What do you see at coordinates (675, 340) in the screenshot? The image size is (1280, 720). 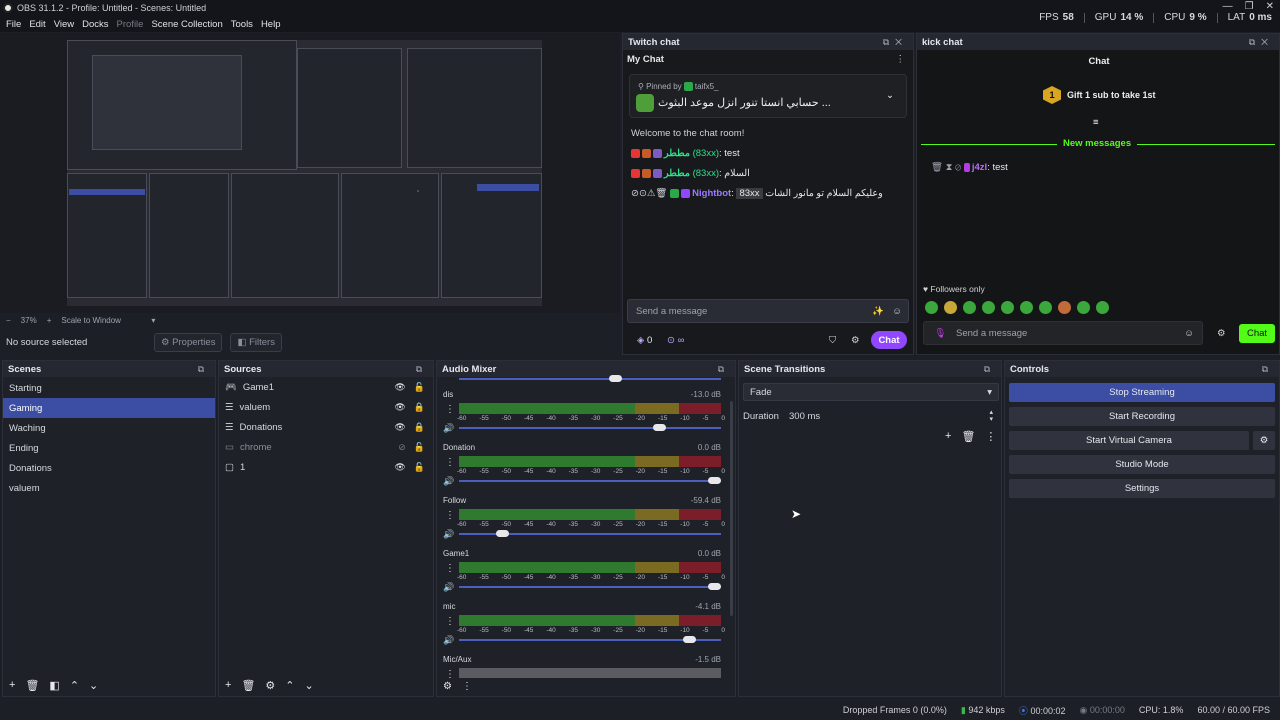 I see `hype-icon: ⊙ ∞` at bounding box center [675, 340].